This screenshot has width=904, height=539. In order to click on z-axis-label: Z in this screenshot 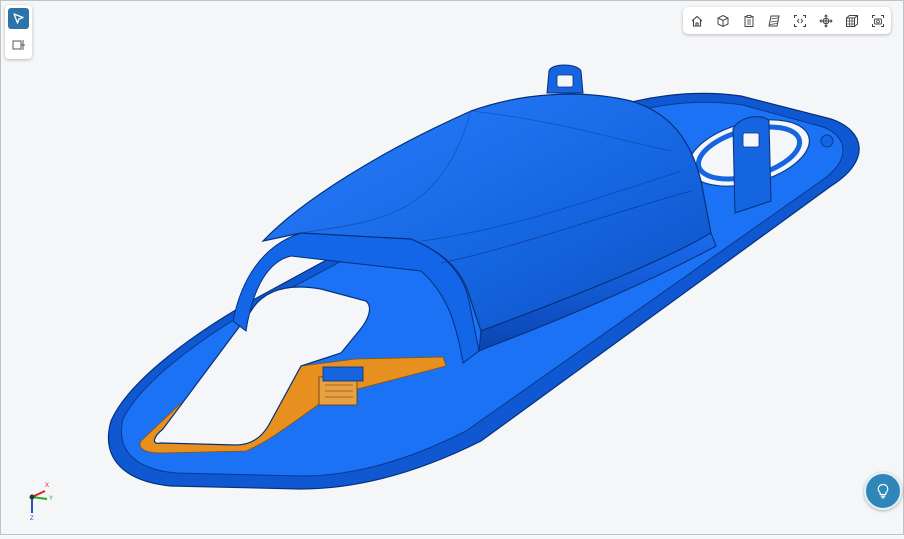, I will do `click(32, 519)`.